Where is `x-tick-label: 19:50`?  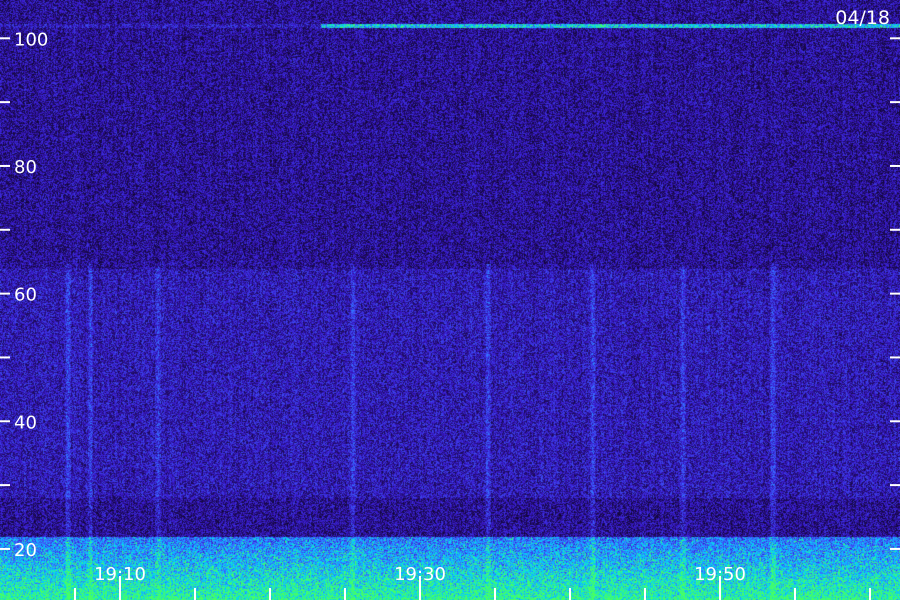 x-tick-label: 19:50 is located at coordinates (720, 574).